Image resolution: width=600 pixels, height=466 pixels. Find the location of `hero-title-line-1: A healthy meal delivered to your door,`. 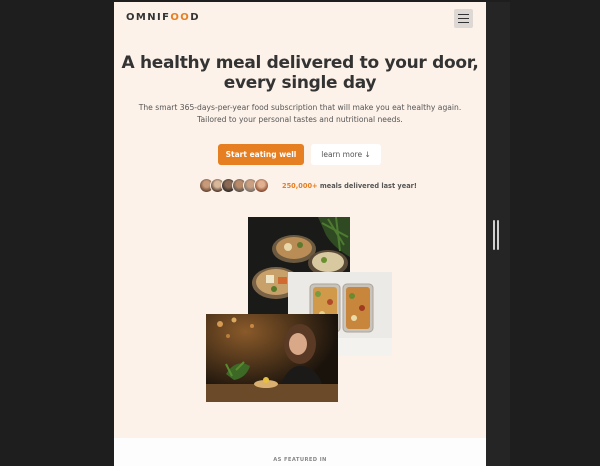

hero-title-line-1: A healthy meal delivered to your door, is located at coordinates (300, 63).